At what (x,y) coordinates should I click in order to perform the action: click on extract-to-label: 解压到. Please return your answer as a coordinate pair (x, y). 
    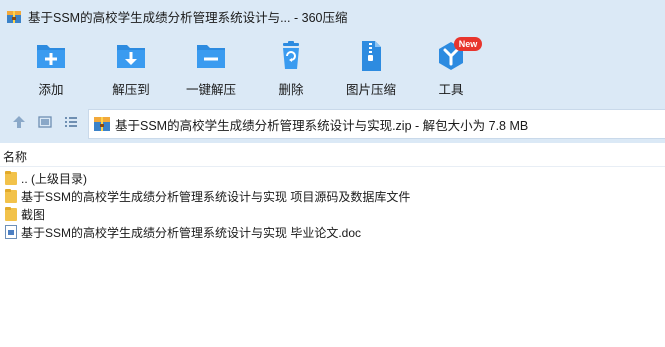
    Looking at the image, I should click on (131, 90).